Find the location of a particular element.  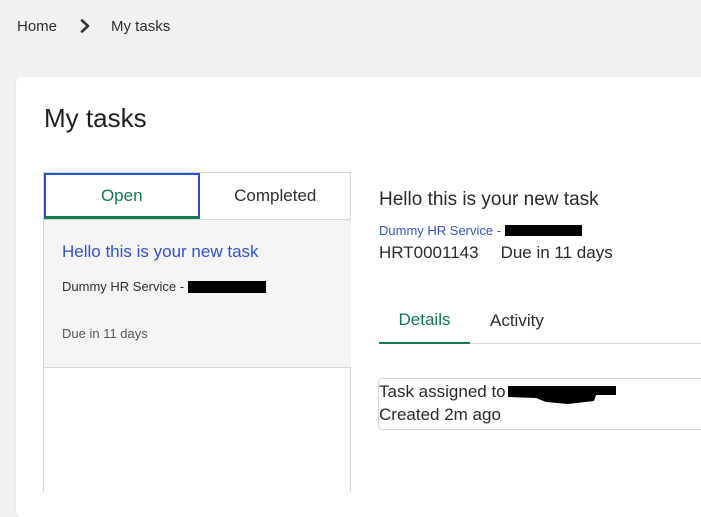

task-item-due: Due in 11 days is located at coordinates (105, 333).